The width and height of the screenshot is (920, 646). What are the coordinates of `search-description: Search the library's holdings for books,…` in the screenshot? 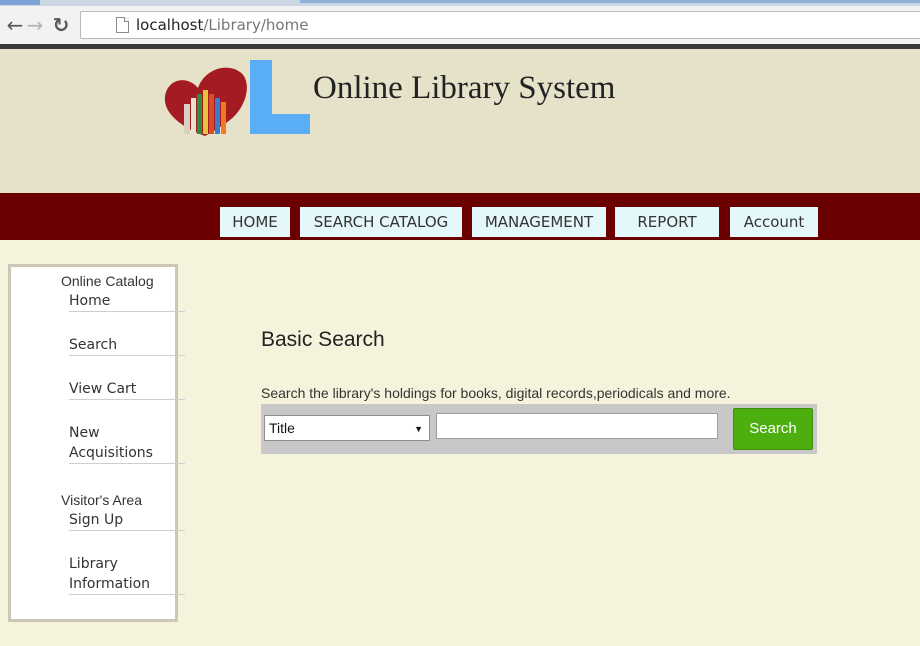 It's located at (496, 393).